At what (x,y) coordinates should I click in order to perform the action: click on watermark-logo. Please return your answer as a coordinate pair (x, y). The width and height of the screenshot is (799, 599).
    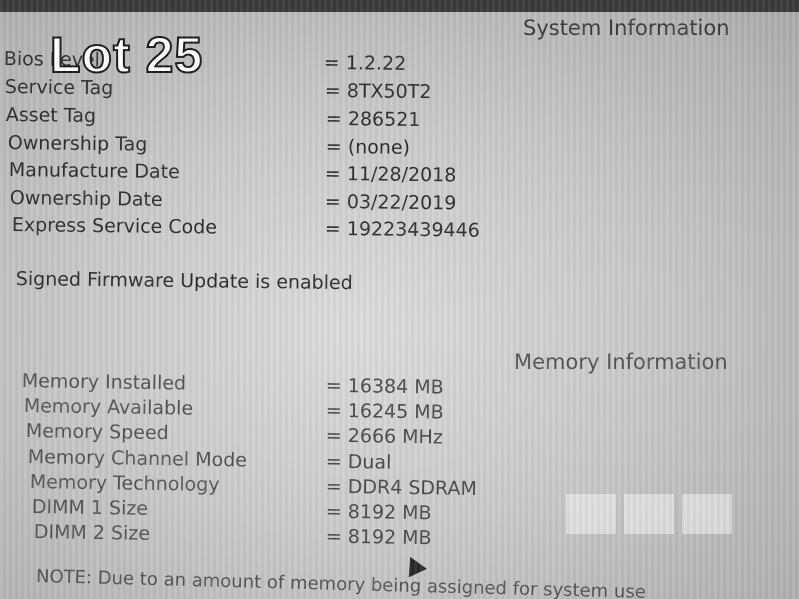
    Looking at the image, I should click on (659, 514).